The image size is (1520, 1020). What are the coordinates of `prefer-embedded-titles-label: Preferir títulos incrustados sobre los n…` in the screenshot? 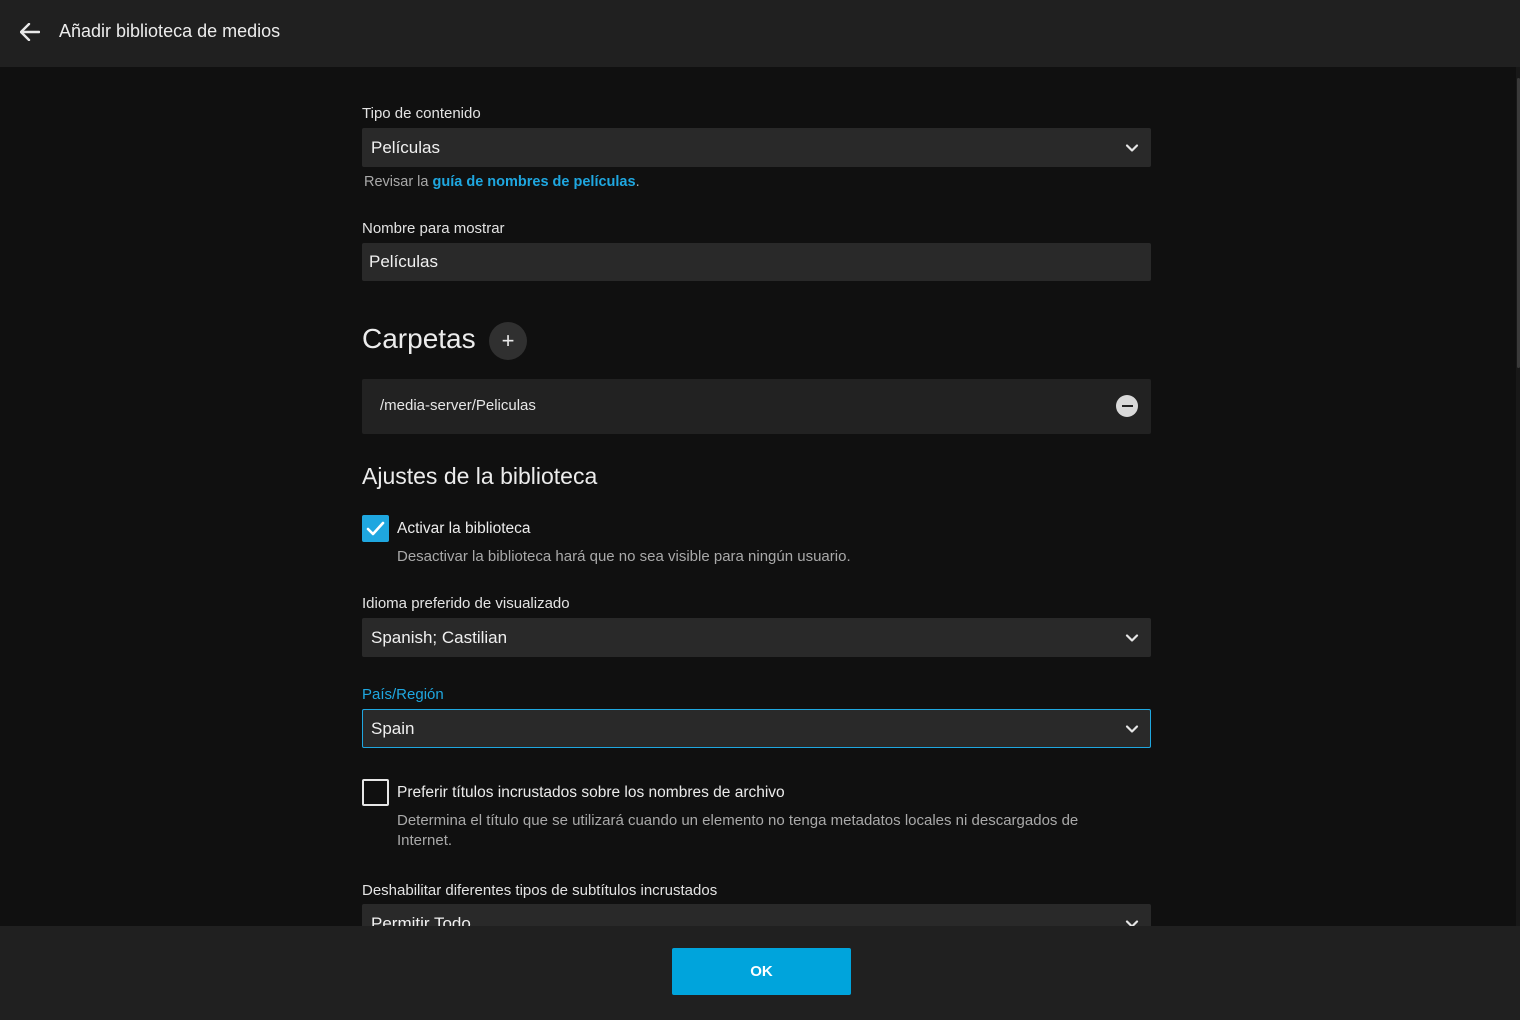 It's located at (591, 792).